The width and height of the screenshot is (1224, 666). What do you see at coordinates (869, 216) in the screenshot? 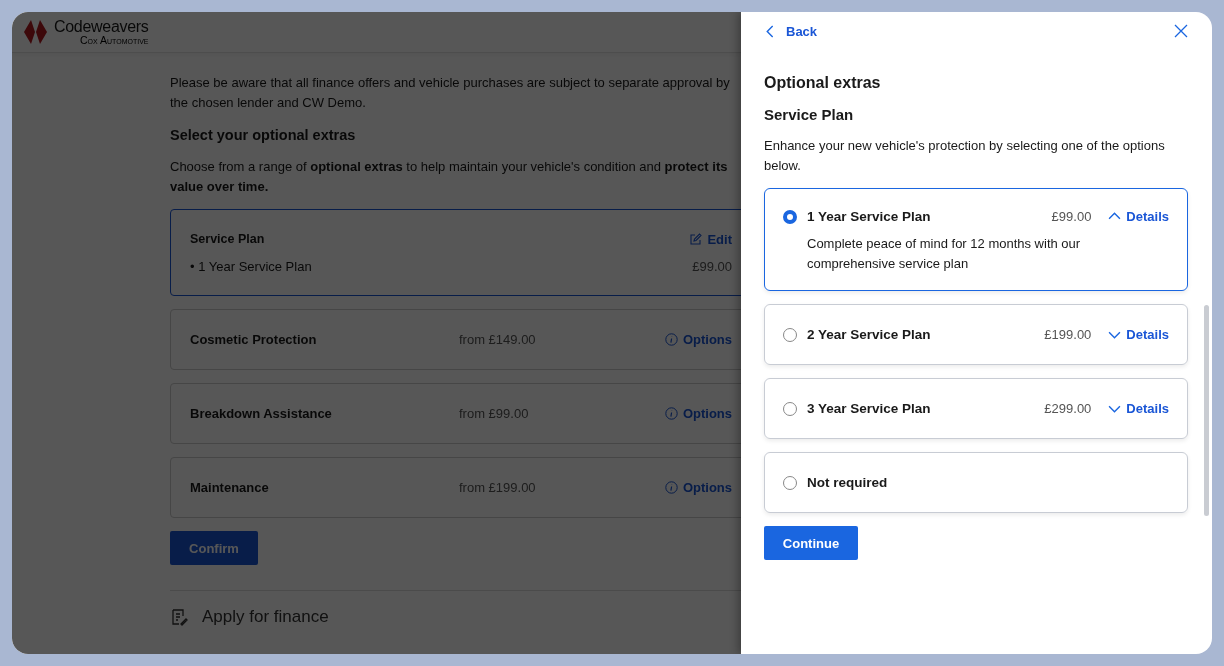
I see `plan-name: 1 Year Service Plan` at bounding box center [869, 216].